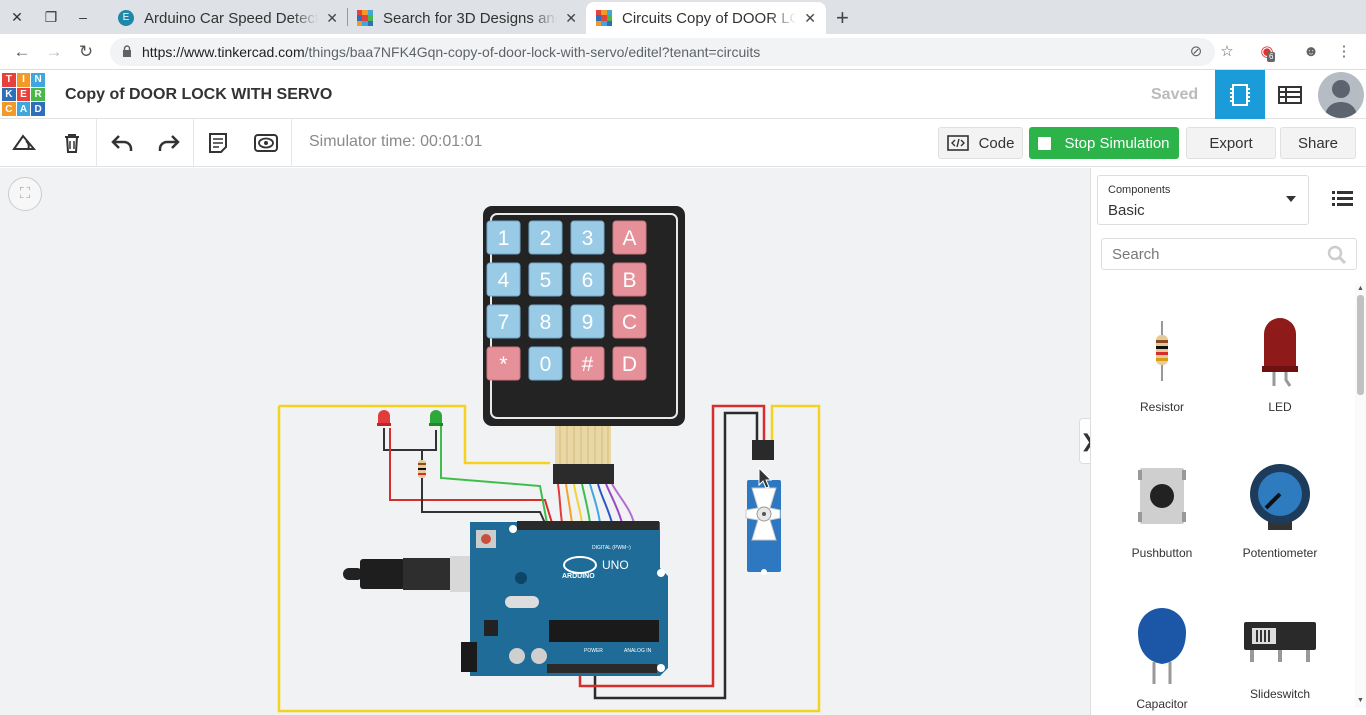 The image size is (1366, 715). I want to click on browser-menu-icon: ⋮, so click(1344, 52).